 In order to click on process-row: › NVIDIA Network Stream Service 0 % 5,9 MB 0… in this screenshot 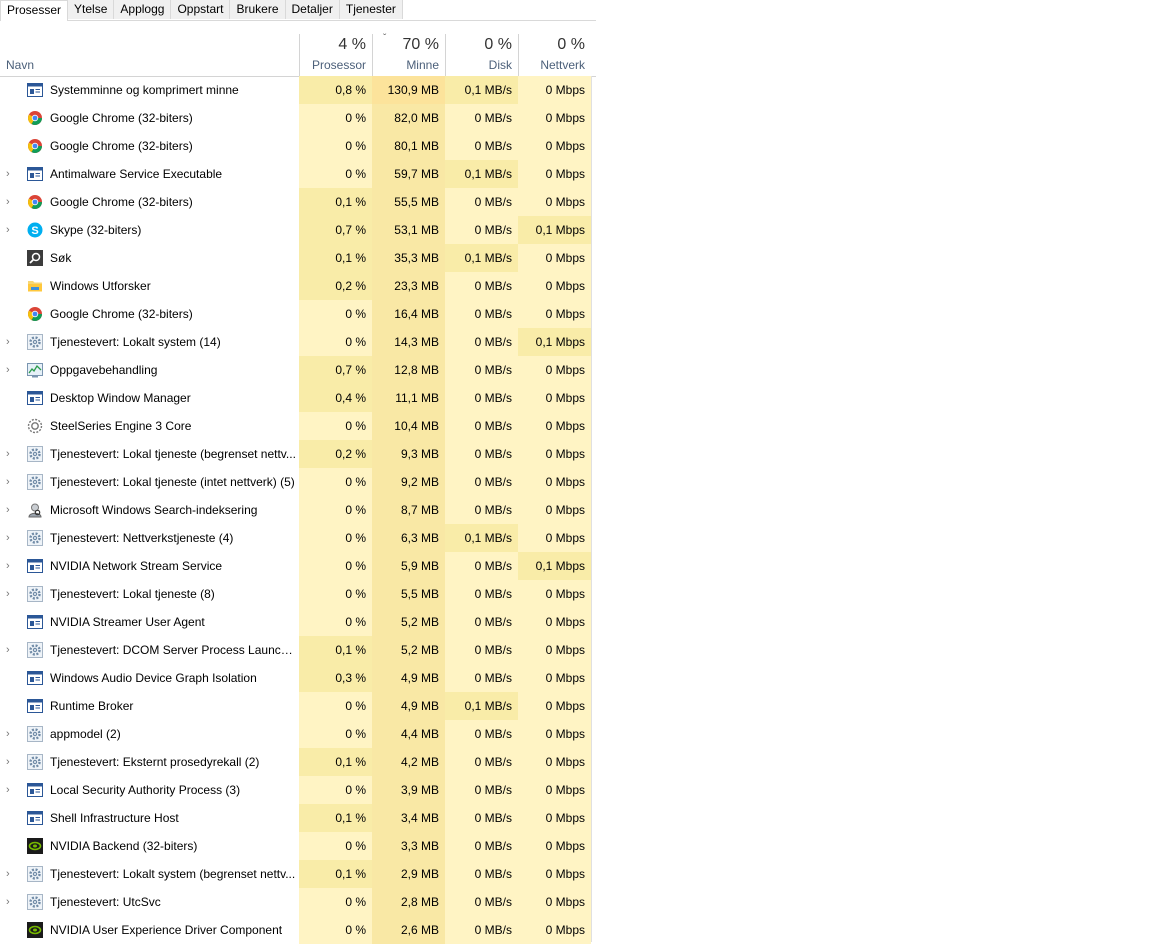, I will do `click(298, 566)`.